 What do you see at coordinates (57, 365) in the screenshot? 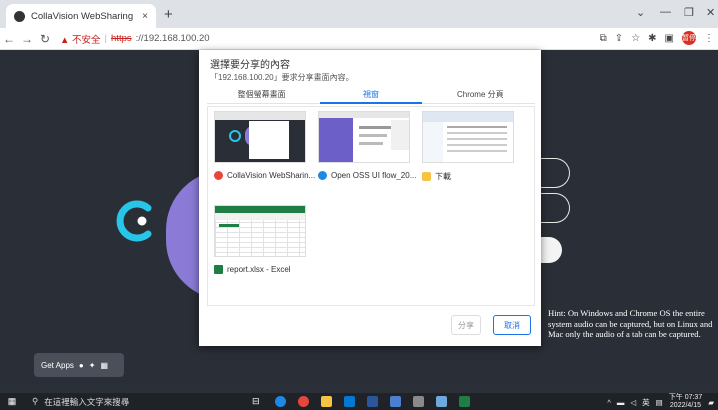
I see `get-apps-label: Get Apps` at bounding box center [57, 365].